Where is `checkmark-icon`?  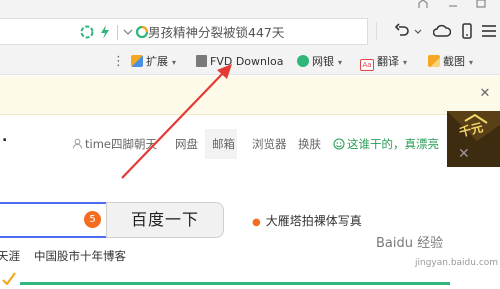 checkmark-icon is located at coordinates (9, 278).